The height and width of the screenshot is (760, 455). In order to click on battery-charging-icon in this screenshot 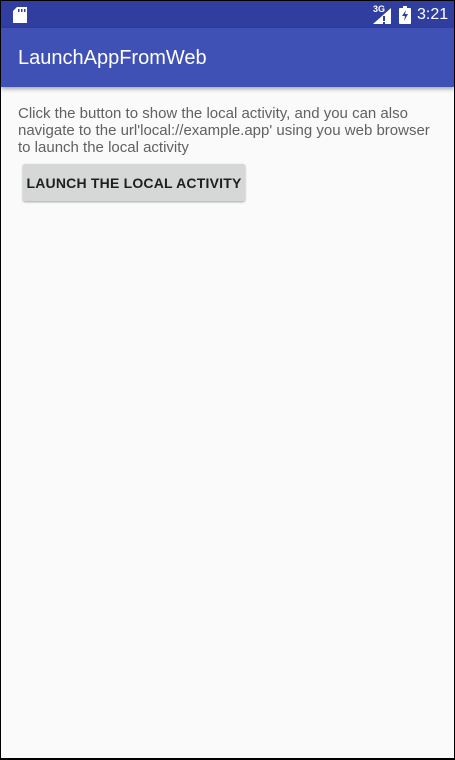, I will do `click(405, 15)`.